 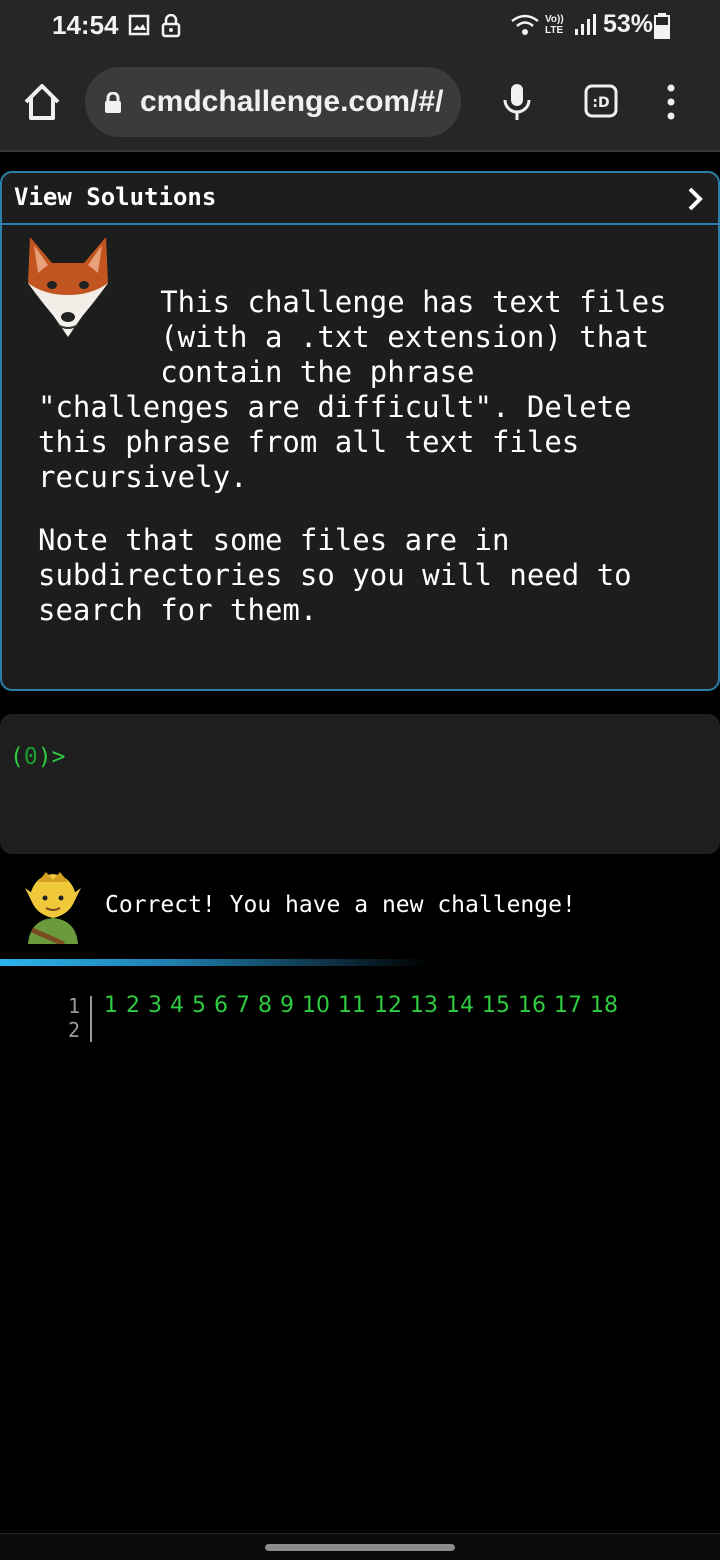 I want to click on microphone-icon, so click(x=517, y=102).